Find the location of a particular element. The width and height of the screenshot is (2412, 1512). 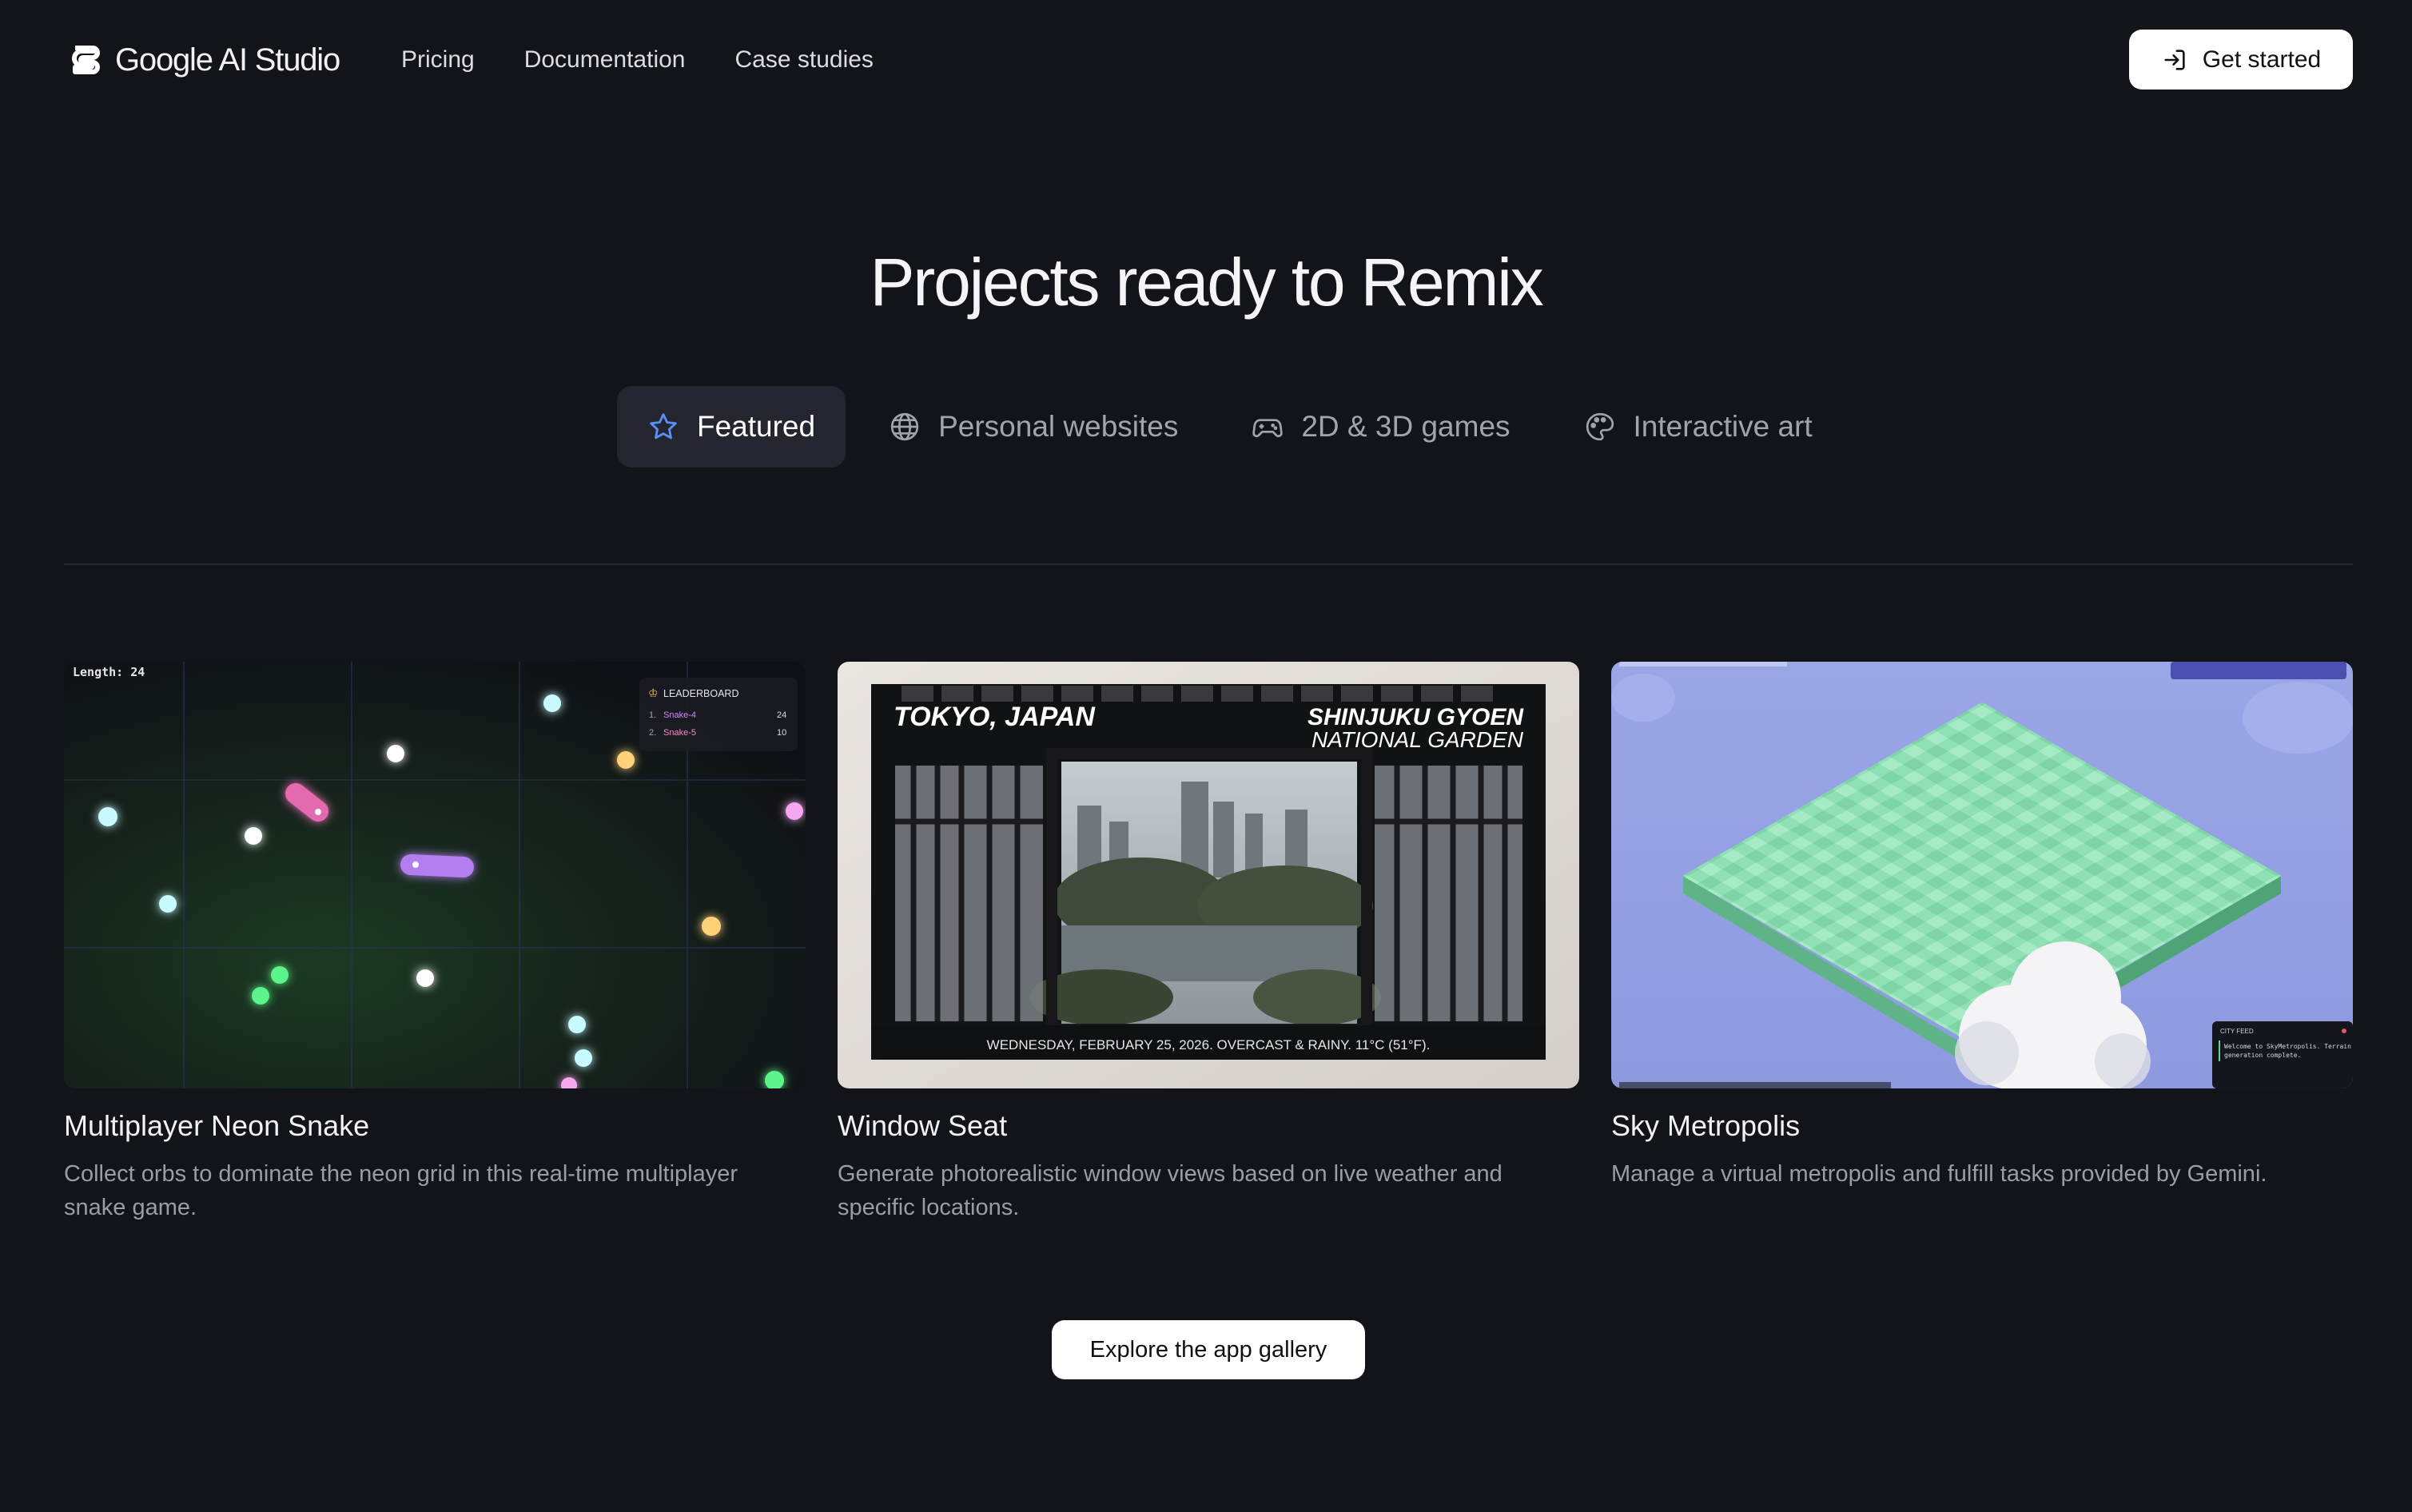

nav-link-case-studies: Case studies is located at coordinates (804, 60).